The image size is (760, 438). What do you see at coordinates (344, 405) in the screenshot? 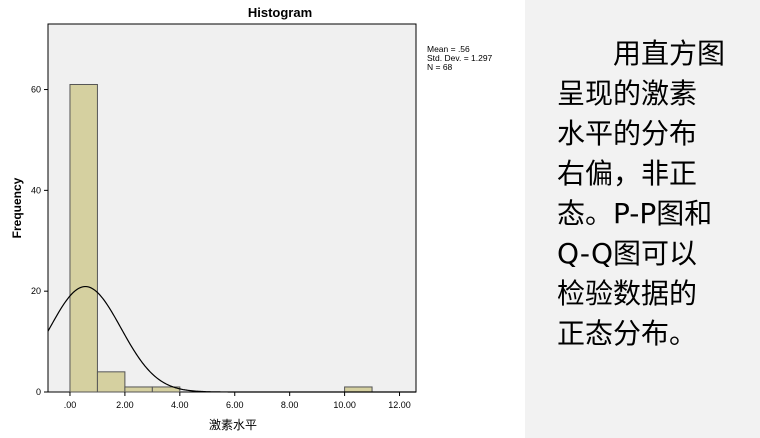
I see `x-tick-label: 10.00` at bounding box center [344, 405].